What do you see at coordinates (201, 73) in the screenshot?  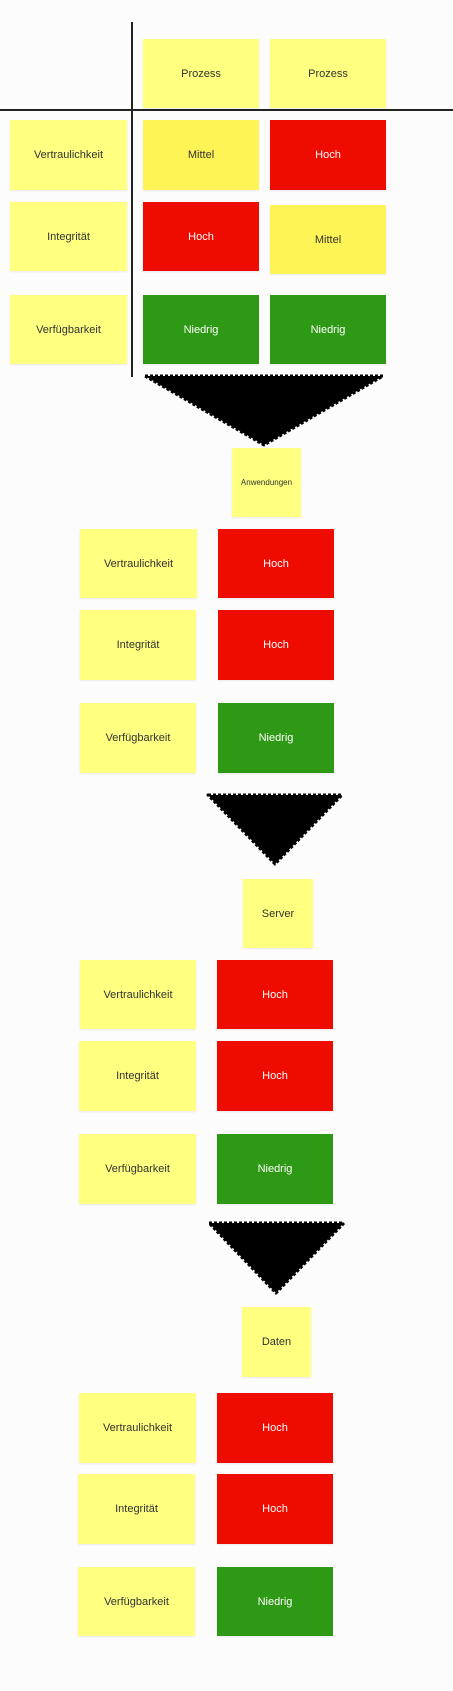 I see `matrix-column-header-1: Prozess` at bounding box center [201, 73].